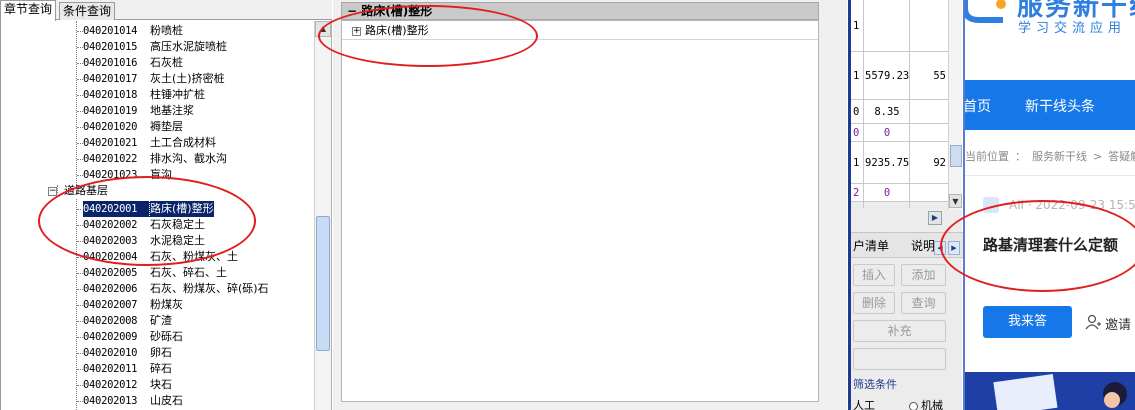 Image resolution: width=1135 pixels, height=410 pixels. I want to click on tree-item: 040201023 盲沟, so click(127, 175).